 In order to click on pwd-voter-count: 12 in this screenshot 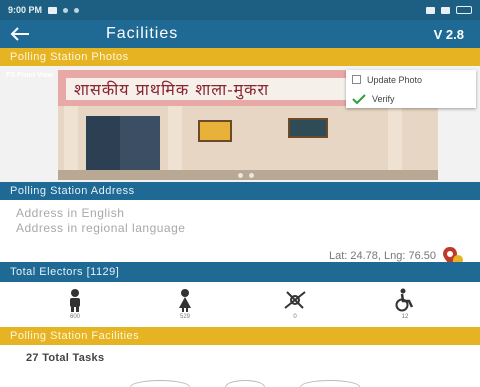, I will do `click(405, 317)`.